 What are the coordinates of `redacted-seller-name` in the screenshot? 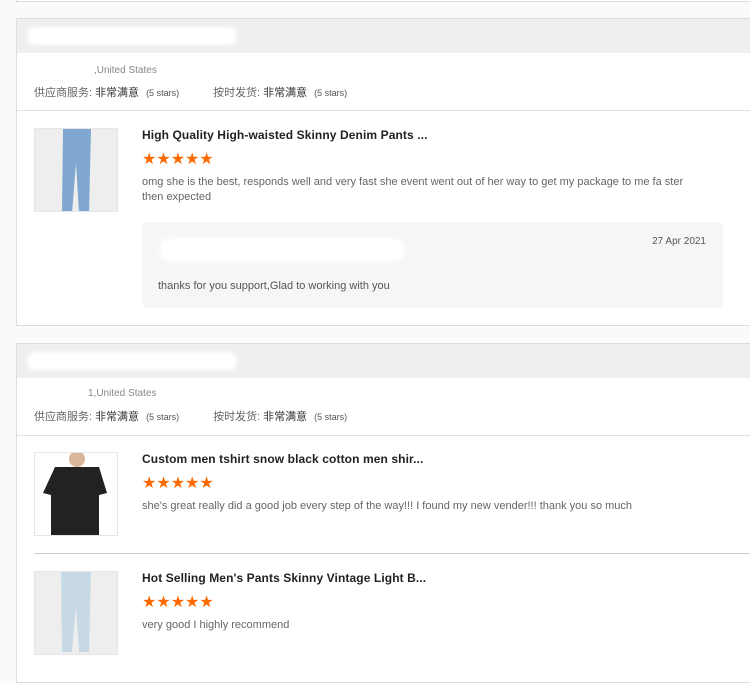 It's located at (282, 250).